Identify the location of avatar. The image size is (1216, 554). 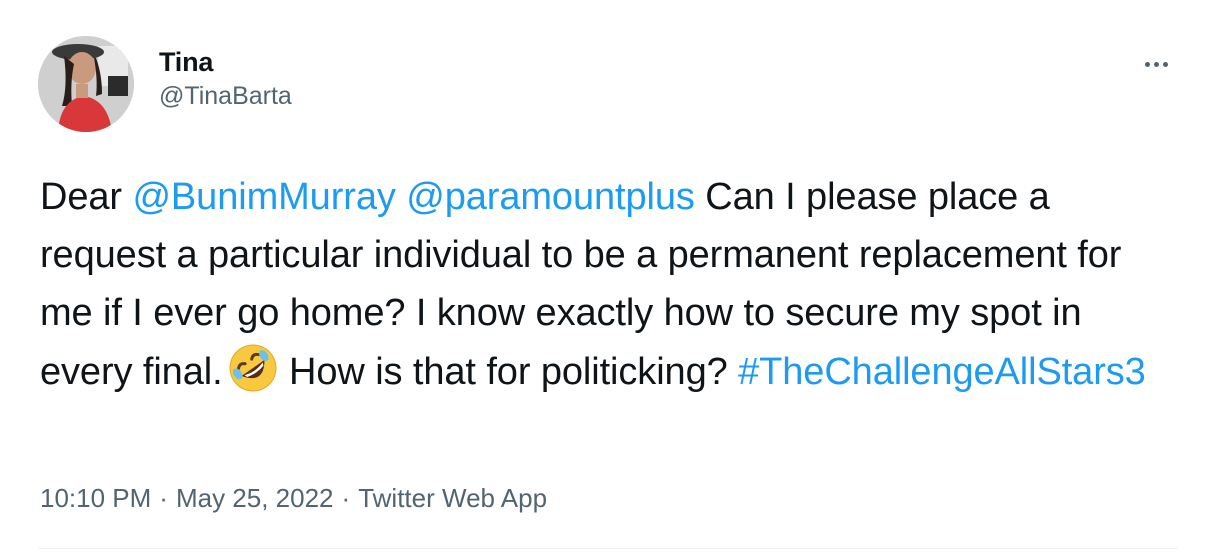
(86, 84).